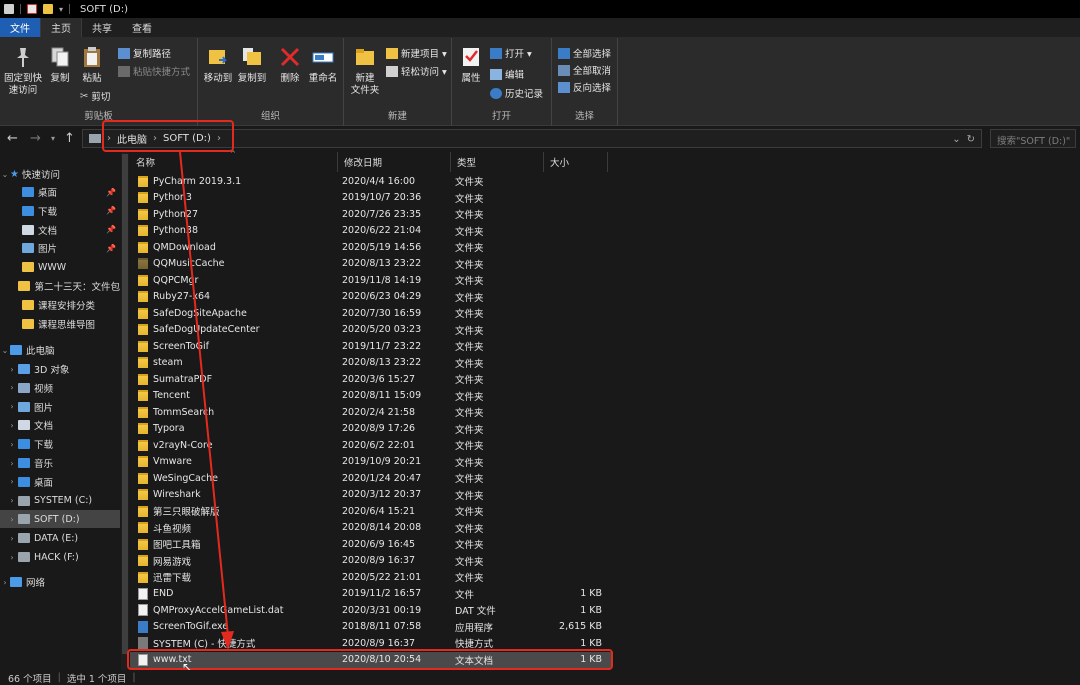  I want to click on sidebar-item-pc: › 下载, so click(60, 444).